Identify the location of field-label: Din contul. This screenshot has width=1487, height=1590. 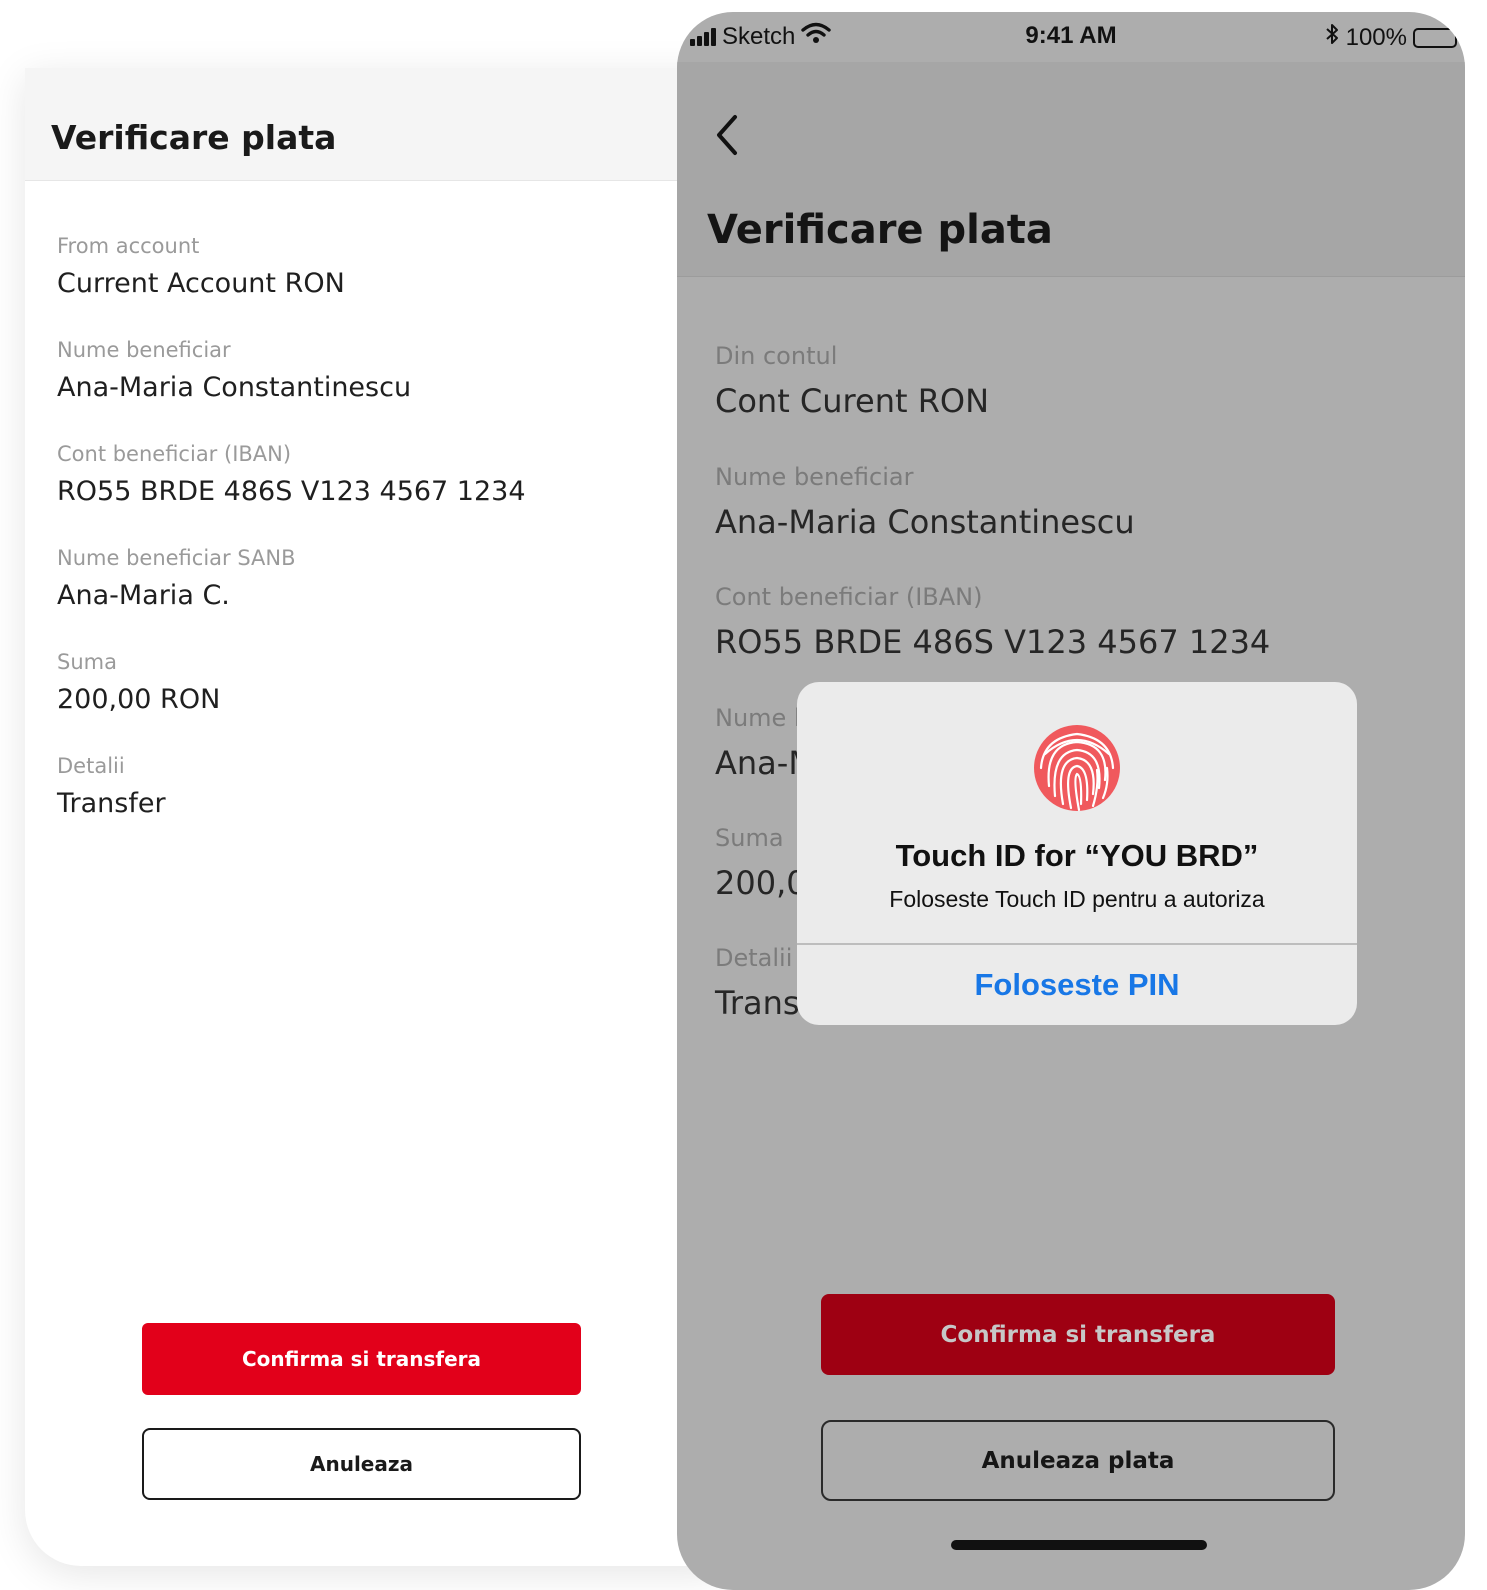
(776, 356).